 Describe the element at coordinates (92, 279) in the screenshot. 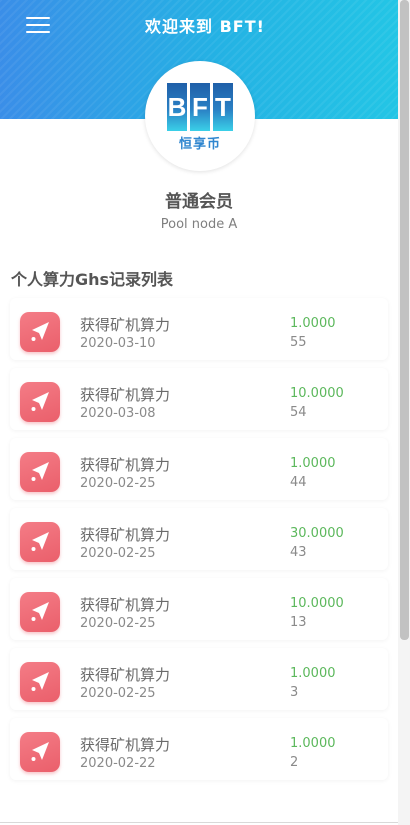

I see `section-title: 个人算力Ghs记录列表` at that location.